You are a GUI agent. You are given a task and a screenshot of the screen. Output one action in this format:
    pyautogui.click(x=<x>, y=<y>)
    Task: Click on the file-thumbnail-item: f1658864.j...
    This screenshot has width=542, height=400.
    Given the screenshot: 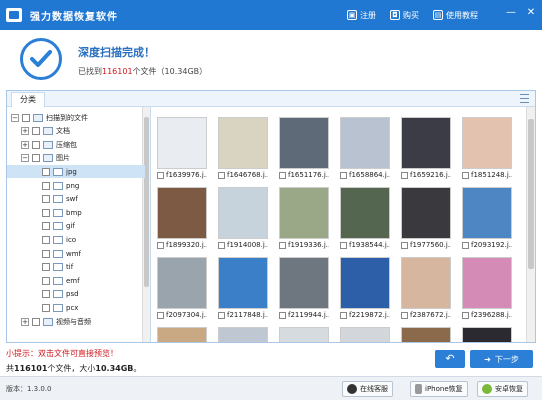 What is the action you would take?
    pyautogui.click(x=365, y=150)
    